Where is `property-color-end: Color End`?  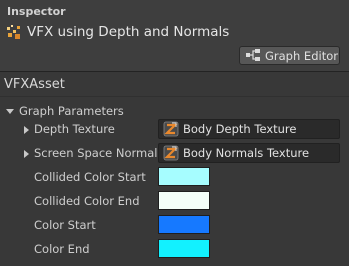
property-color-end: Color End is located at coordinates (174, 250).